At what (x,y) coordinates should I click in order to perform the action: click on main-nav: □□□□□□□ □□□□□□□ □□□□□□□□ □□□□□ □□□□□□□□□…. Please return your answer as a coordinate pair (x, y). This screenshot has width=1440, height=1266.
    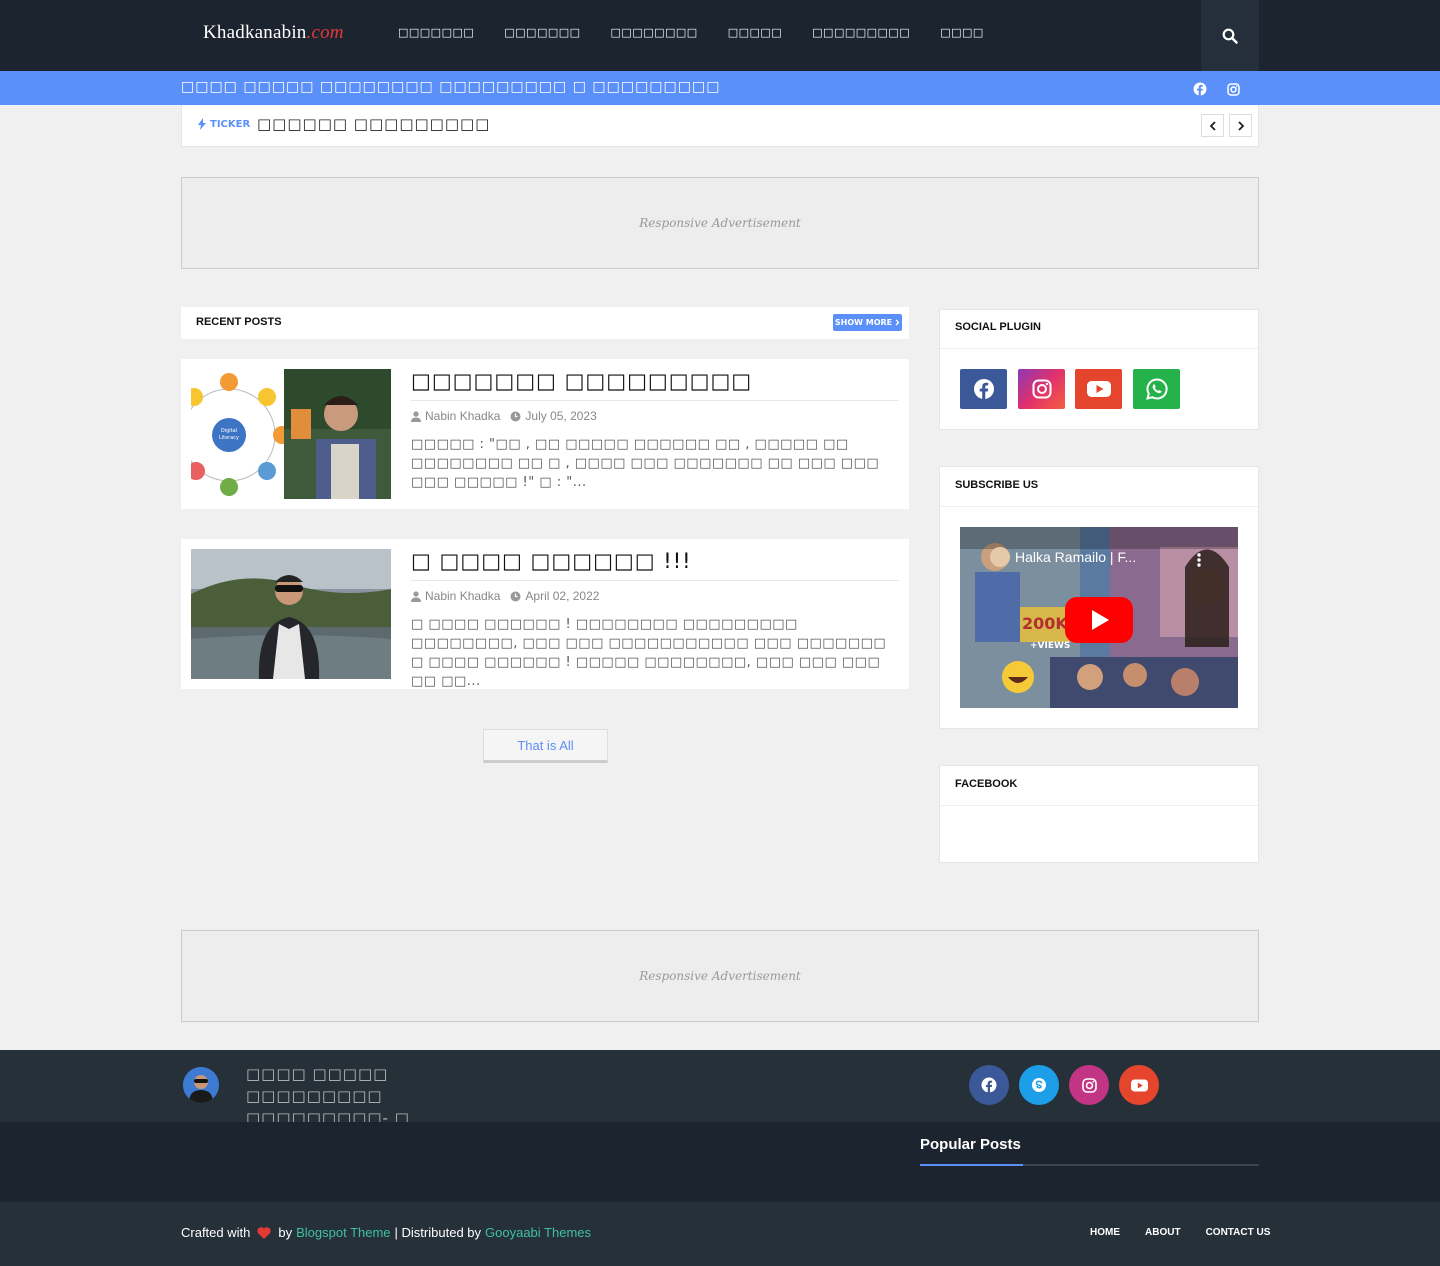
    Looking at the image, I should click on (691, 32).